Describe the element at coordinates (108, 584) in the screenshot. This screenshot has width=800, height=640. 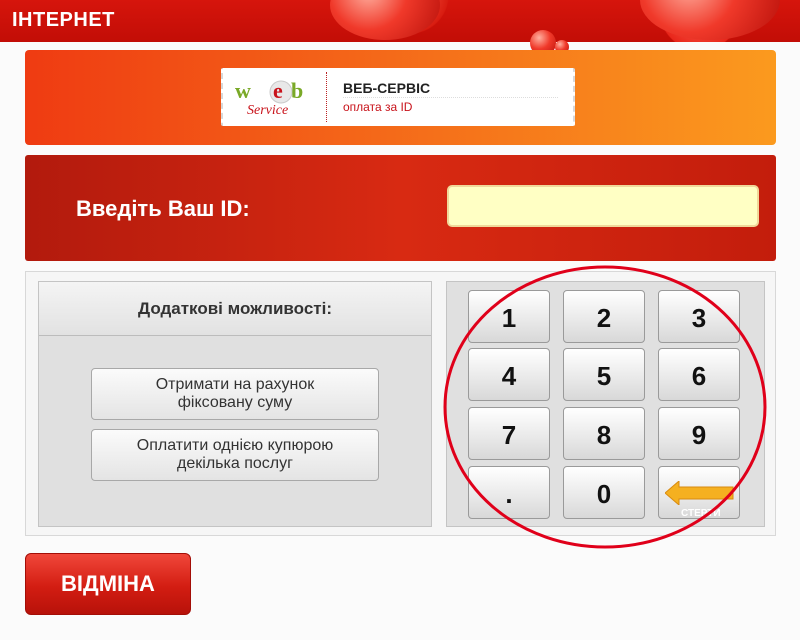
I see `cancel-button: ВІДМІНА` at that location.